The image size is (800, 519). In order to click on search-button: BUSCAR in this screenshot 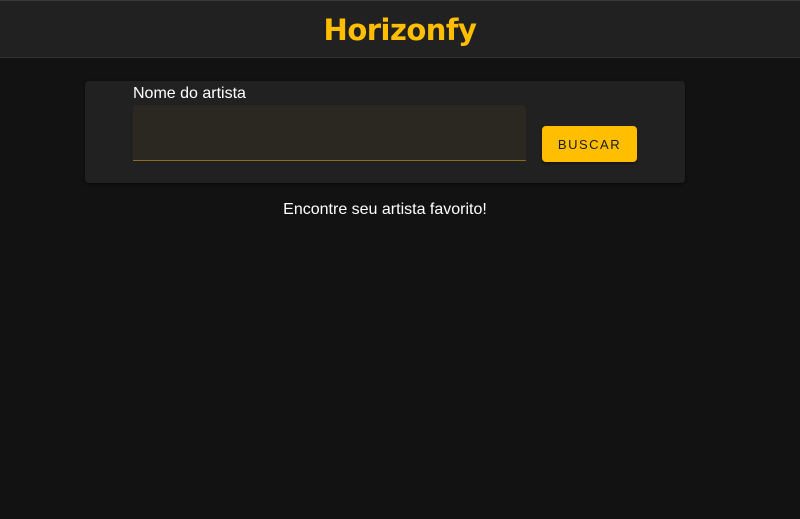, I will do `click(589, 144)`.